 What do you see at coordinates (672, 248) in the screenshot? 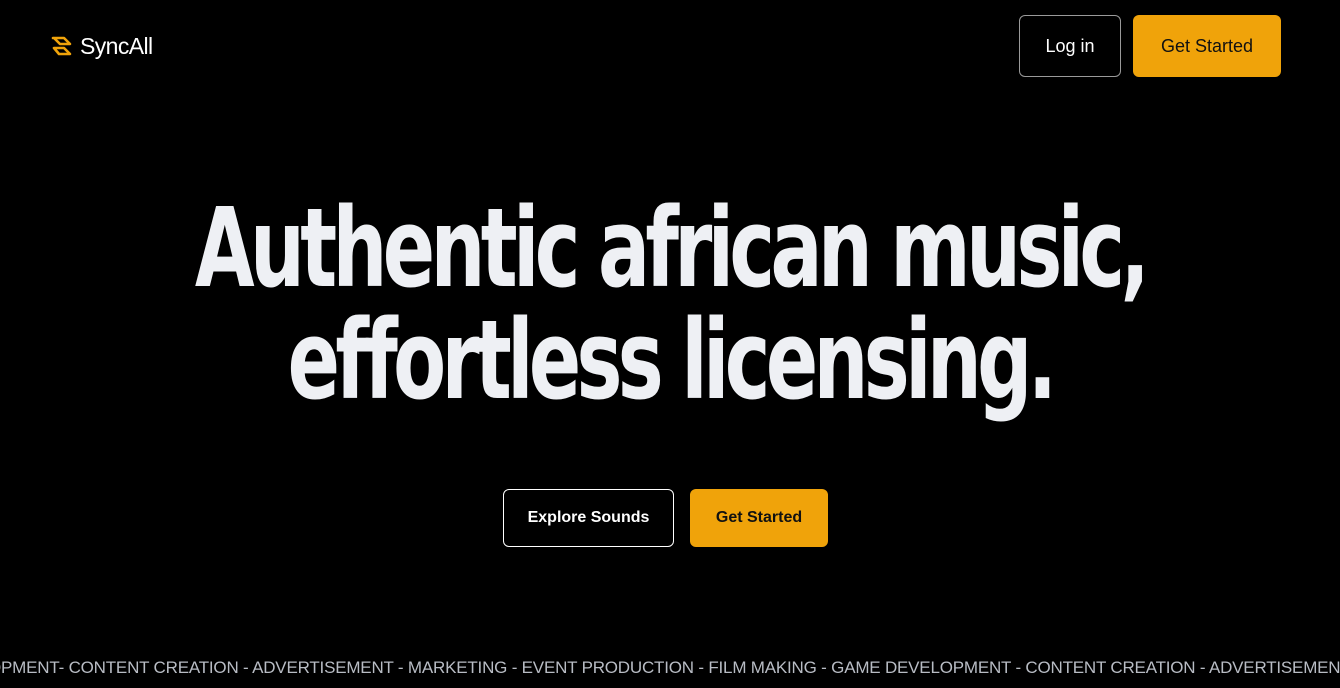
I see `hero-headline-line-1: Authentic african music,` at bounding box center [672, 248].